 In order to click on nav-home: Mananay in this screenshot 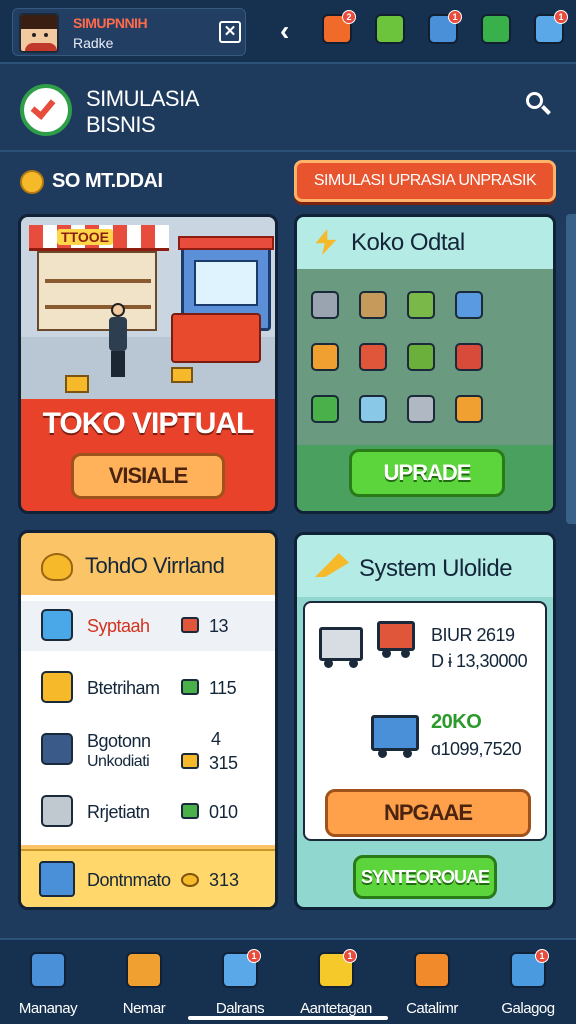, I will do `click(48, 986)`.